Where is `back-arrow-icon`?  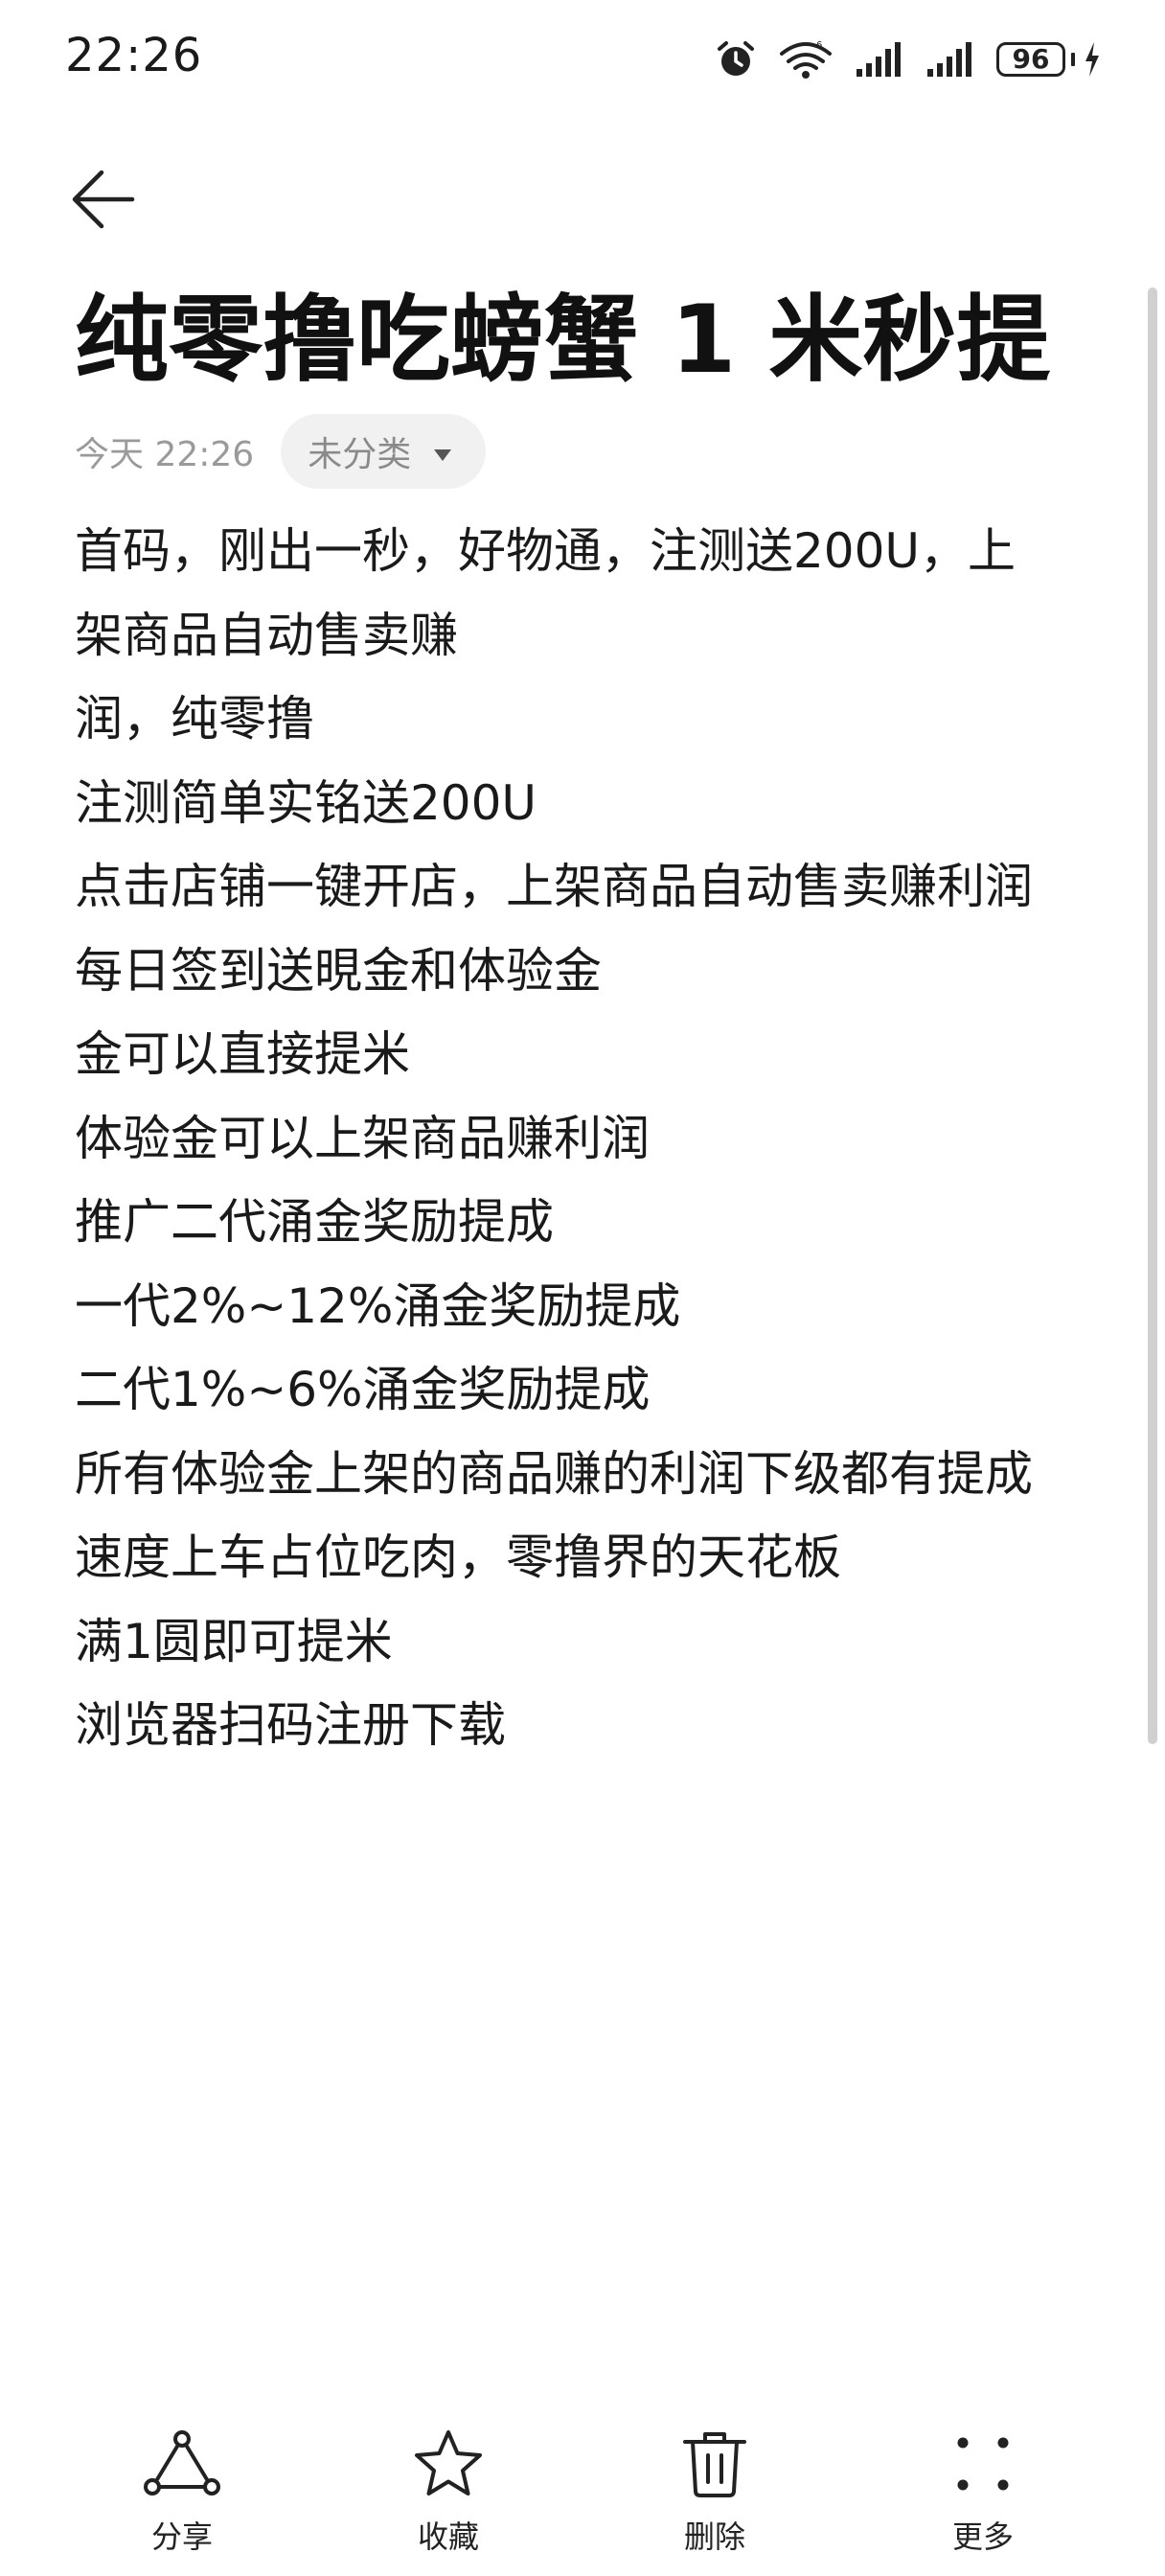
back-arrow-icon is located at coordinates (103, 201).